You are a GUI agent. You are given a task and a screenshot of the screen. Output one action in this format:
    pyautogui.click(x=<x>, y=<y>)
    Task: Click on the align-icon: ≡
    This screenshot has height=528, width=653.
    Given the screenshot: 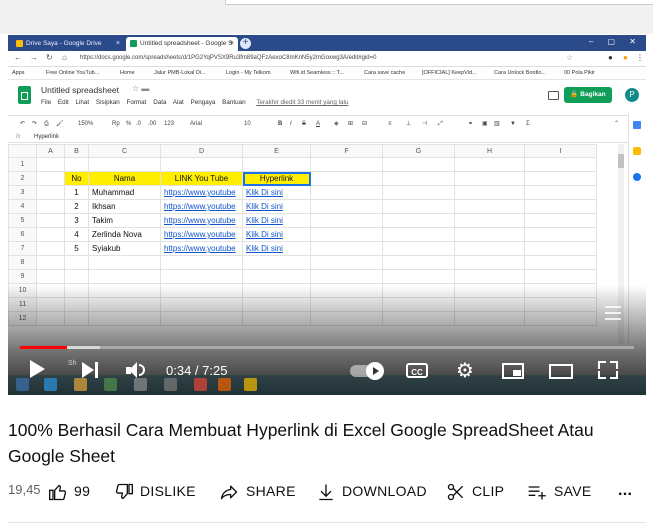 What is the action you would take?
    pyautogui.click(x=390, y=124)
    